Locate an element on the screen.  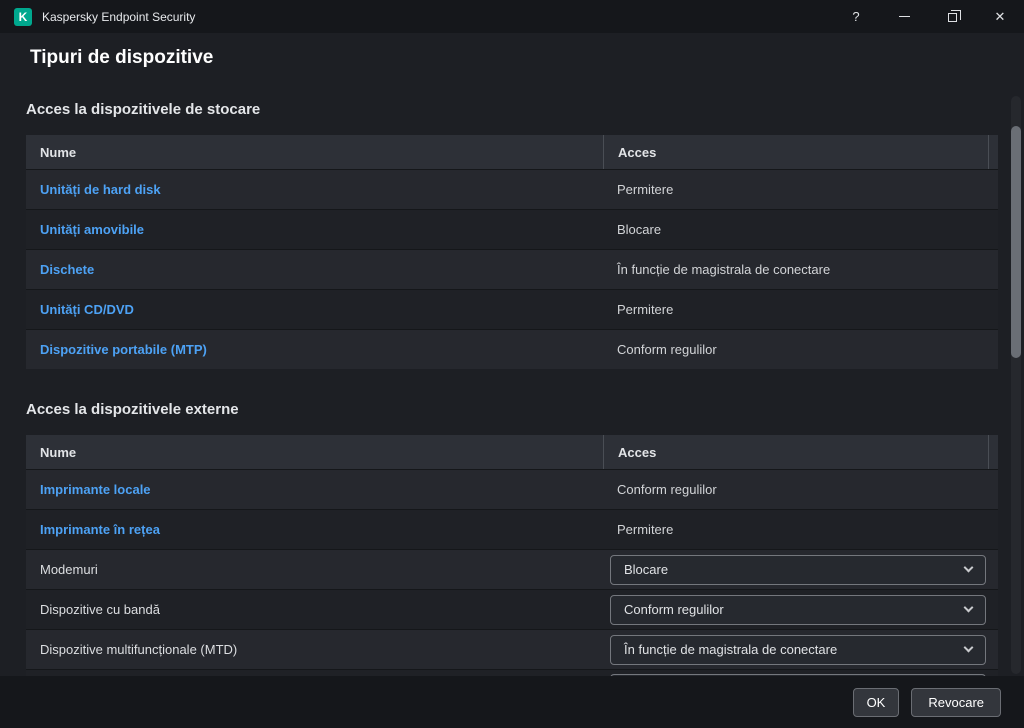
device-link-local-printers: Imprimante locale is located at coordinates (95, 489).